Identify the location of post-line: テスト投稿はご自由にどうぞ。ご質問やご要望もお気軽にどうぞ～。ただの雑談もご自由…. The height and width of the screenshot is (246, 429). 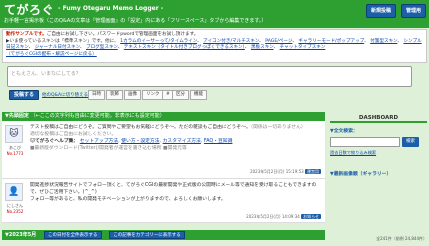
(140, 127).